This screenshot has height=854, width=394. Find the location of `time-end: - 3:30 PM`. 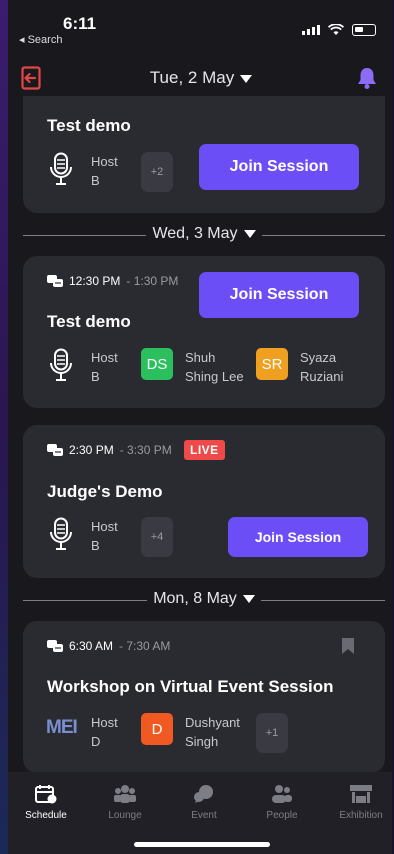

time-end: - 3:30 PM is located at coordinates (145, 450).